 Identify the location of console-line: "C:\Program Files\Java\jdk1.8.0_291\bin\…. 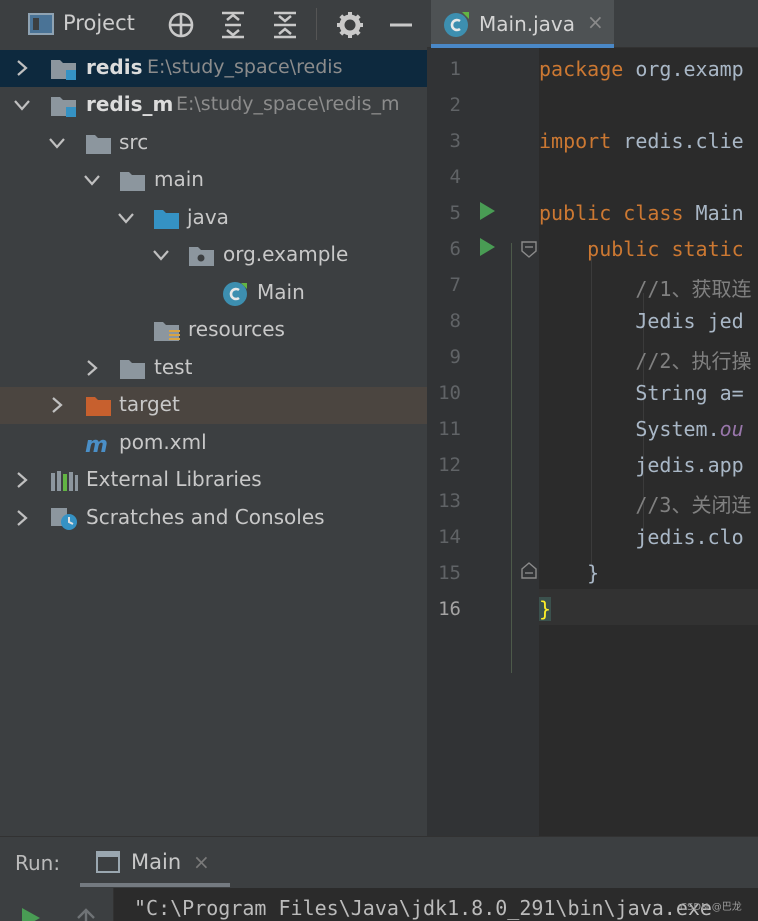
(423, 908).